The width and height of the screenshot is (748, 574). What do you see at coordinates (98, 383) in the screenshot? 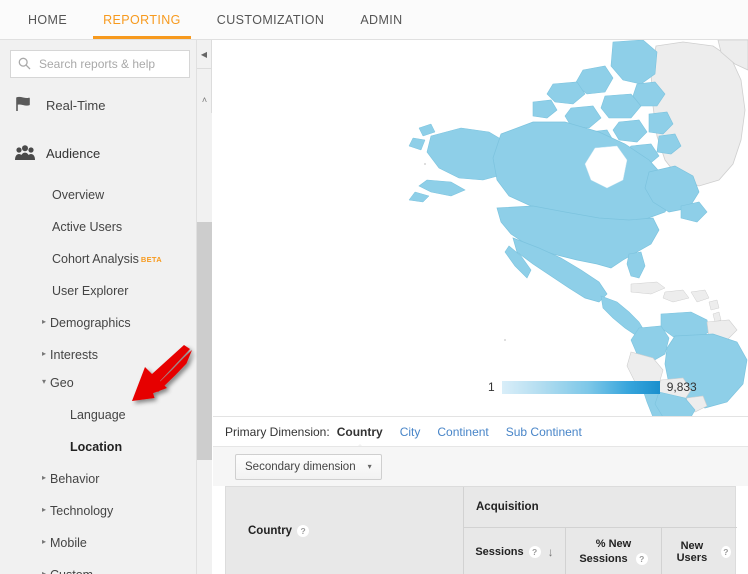
I see `sidebar-item-geo: ▾ Geo` at bounding box center [98, 383].